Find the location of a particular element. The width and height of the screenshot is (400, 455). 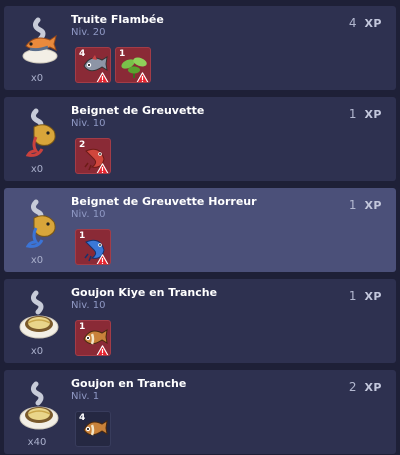

recipe-name: Goujon Kiye en Tranche is located at coordinates (144, 292).